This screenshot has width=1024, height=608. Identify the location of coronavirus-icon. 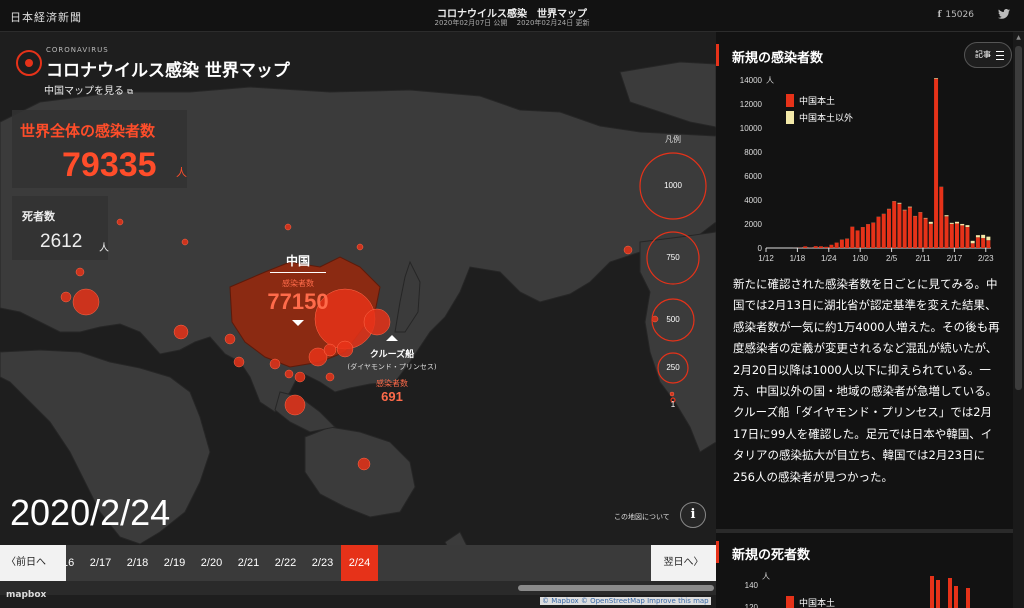
(29, 63).